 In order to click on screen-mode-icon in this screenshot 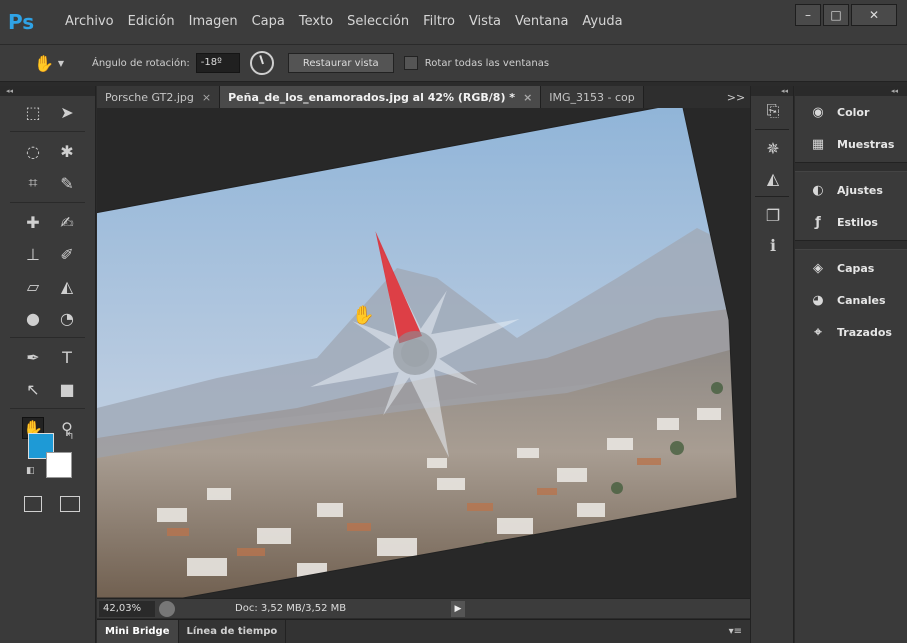, I will do `click(70, 504)`.